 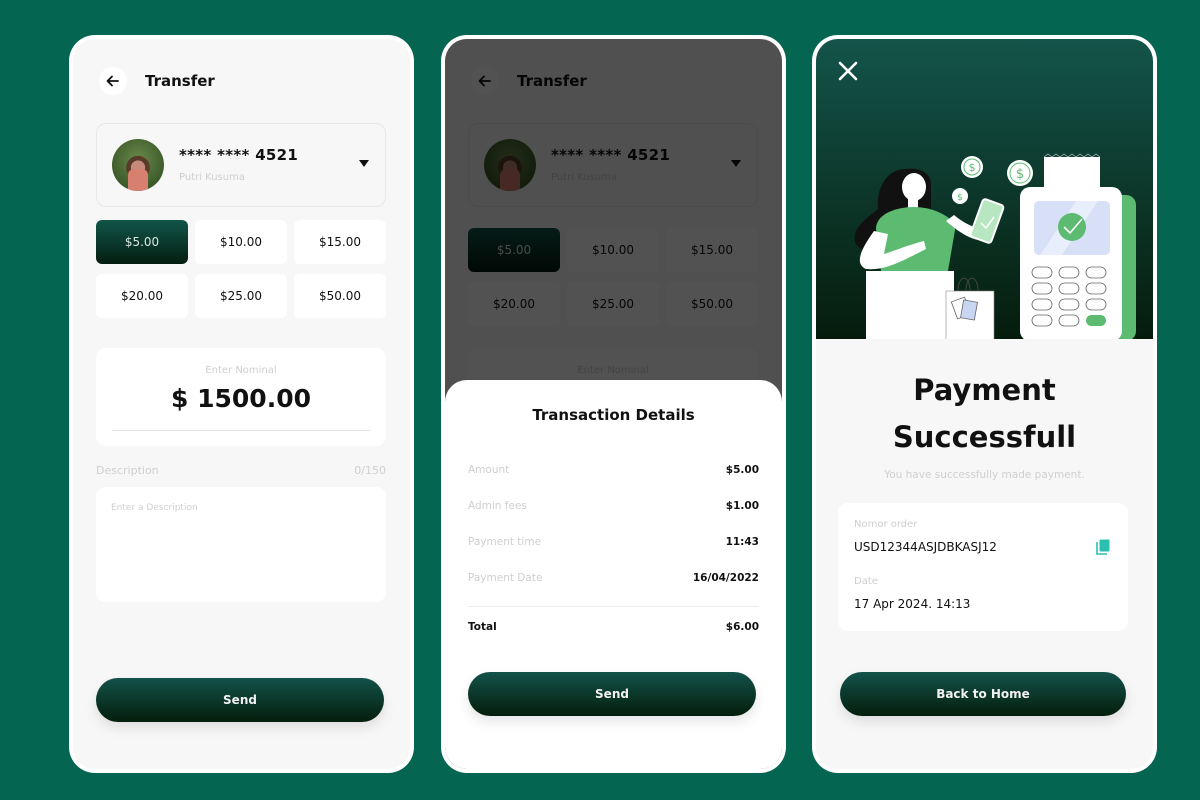 I want to click on detail-row: Payment time 11:43, so click(x=613, y=542).